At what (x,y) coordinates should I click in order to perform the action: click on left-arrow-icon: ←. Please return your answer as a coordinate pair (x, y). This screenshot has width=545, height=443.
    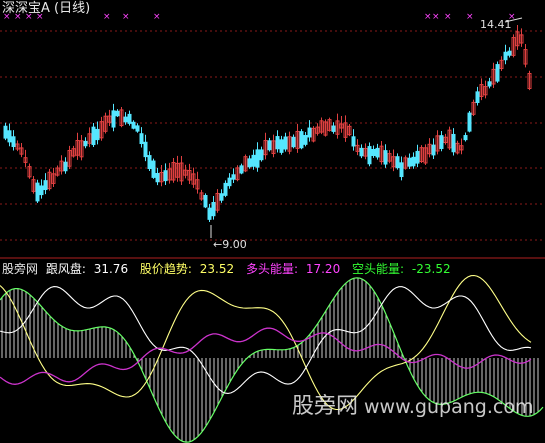
    Looking at the image, I should click on (218, 244).